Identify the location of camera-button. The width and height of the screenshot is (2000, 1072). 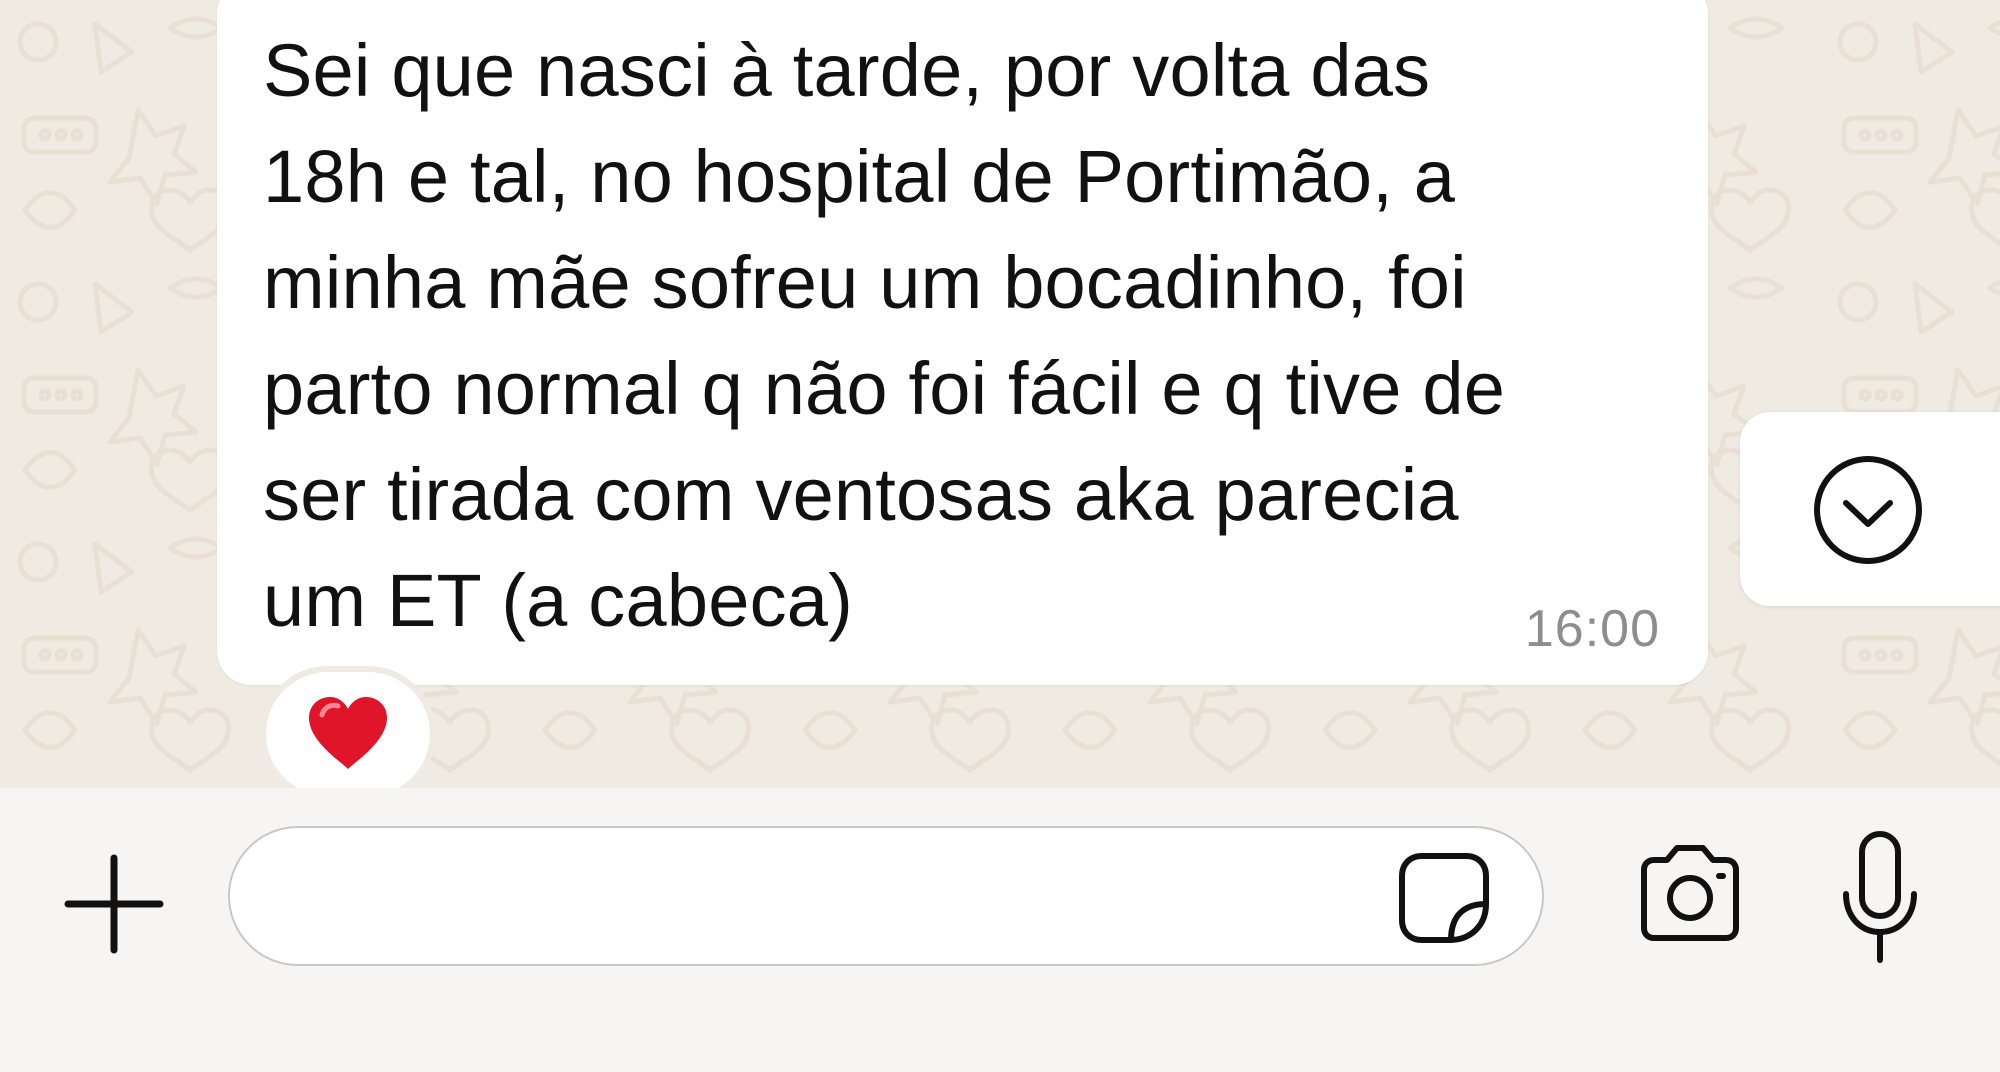
(1690, 893).